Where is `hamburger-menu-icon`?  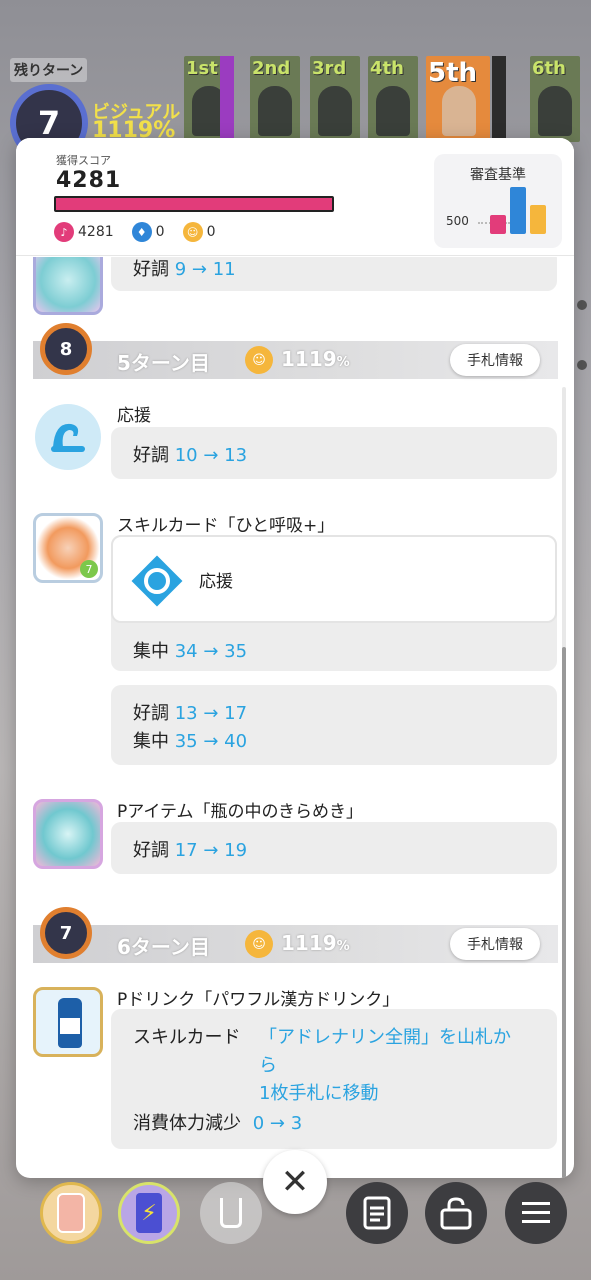 hamburger-menu-icon is located at coordinates (536, 1212).